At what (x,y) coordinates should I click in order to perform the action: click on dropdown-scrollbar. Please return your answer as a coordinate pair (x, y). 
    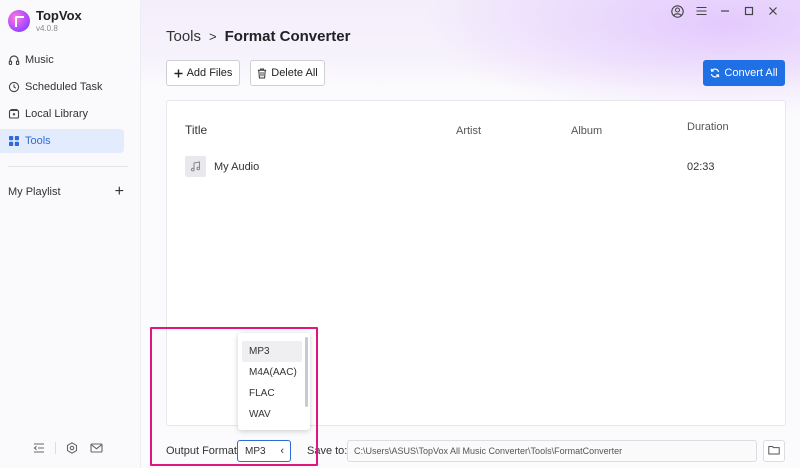
    Looking at the image, I should click on (306, 372).